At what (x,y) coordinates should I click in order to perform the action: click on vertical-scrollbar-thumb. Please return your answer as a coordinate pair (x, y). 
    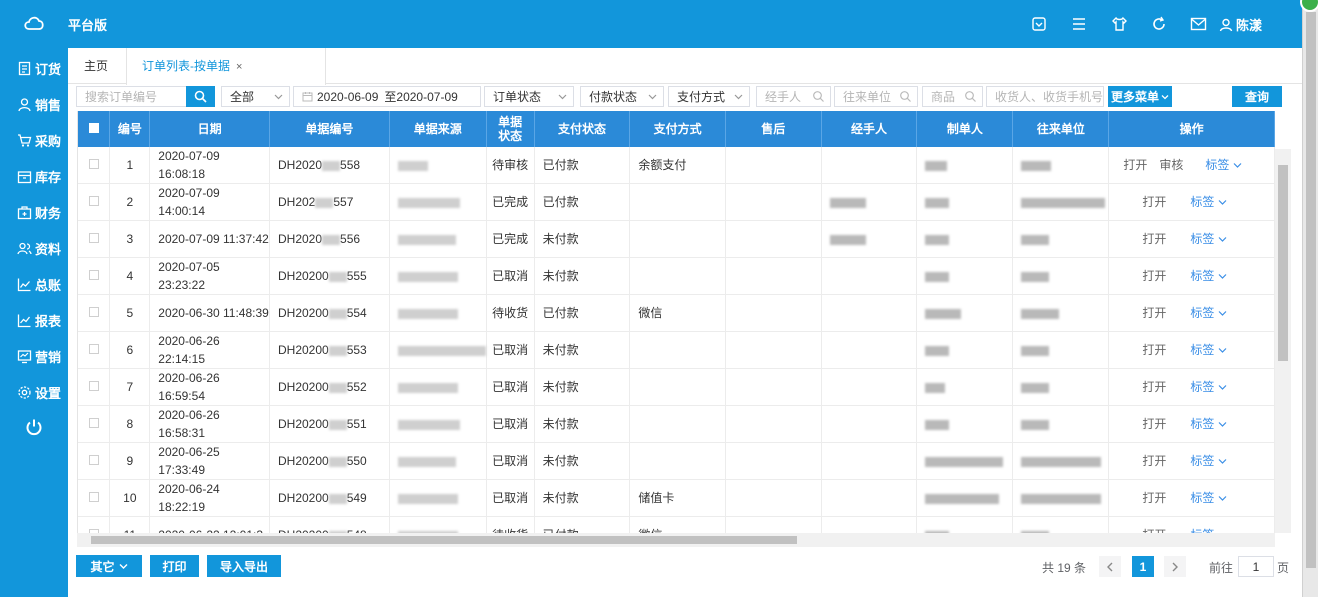
    Looking at the image, I should click on (1283, 263).